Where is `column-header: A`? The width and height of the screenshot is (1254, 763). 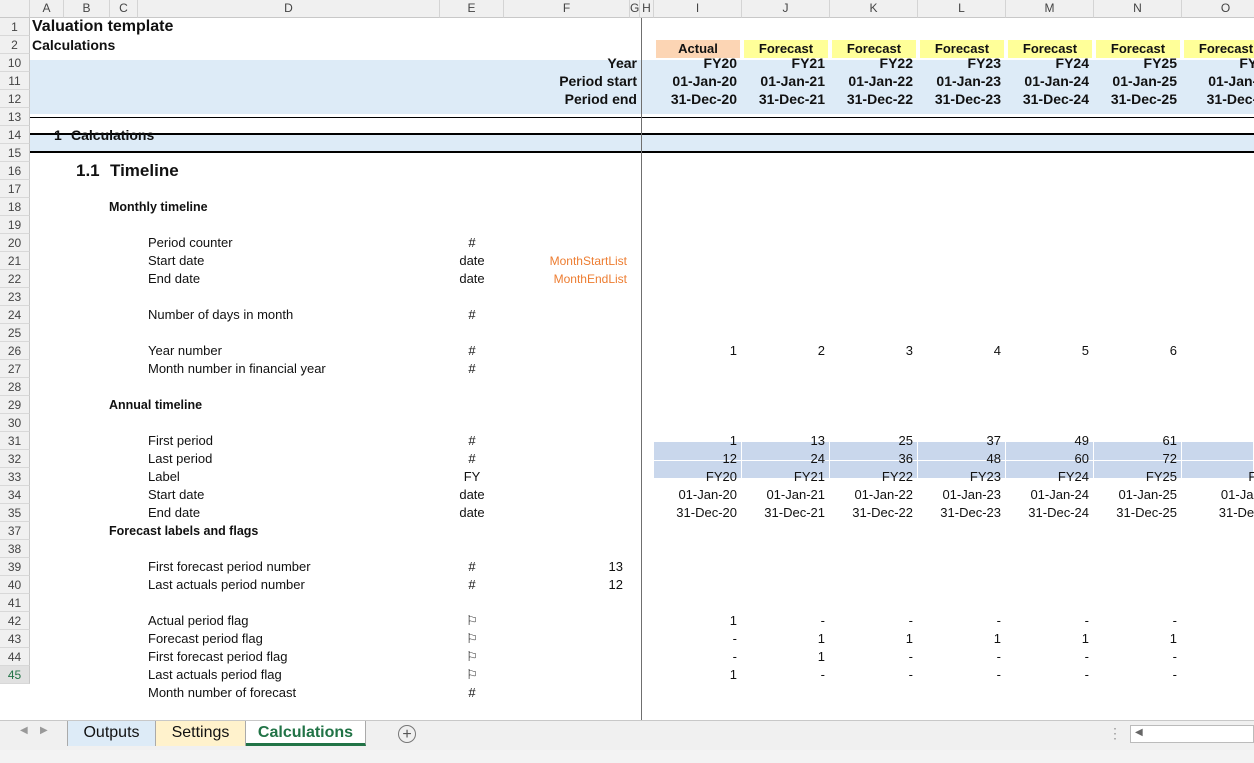
column-header: A is located at coordinates (47, 9).